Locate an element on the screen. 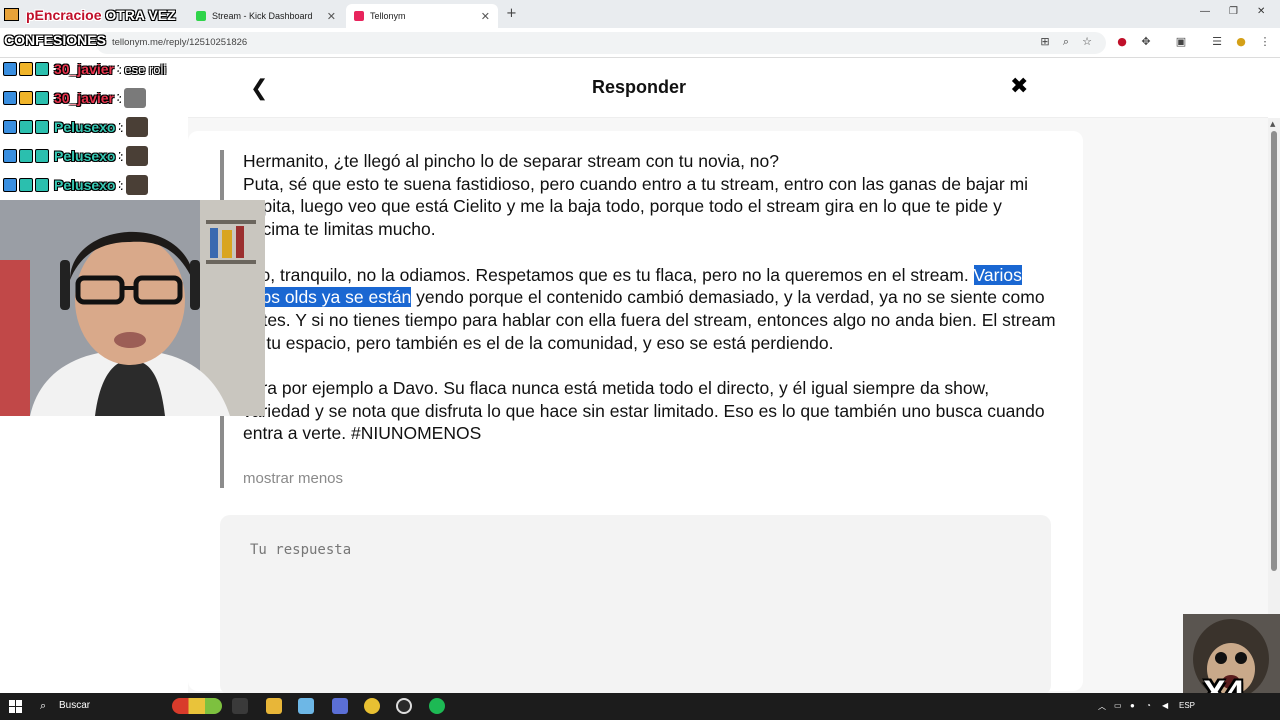 This screenshot has width=1280, height=720. tray-language: ESP is located at coordinates (1187, 705).